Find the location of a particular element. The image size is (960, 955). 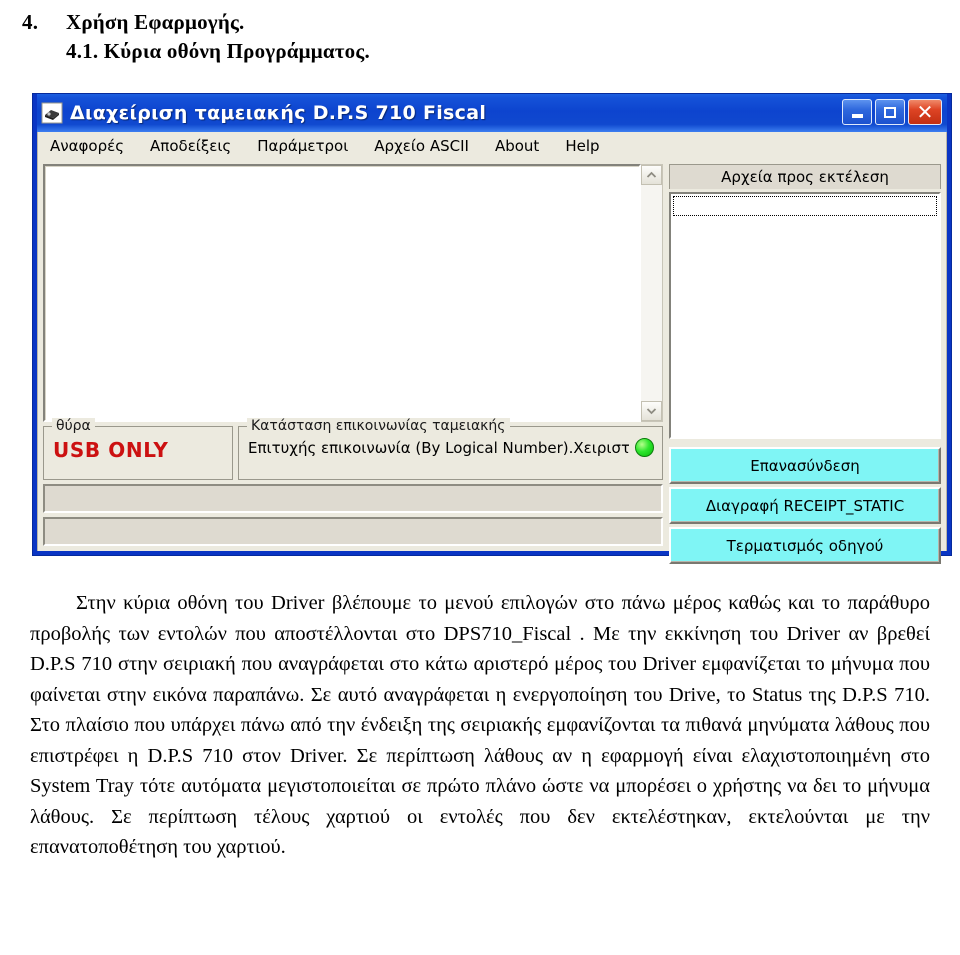

menu-item-parametroi: Παράμετροι is located at coordinates (302, 146).